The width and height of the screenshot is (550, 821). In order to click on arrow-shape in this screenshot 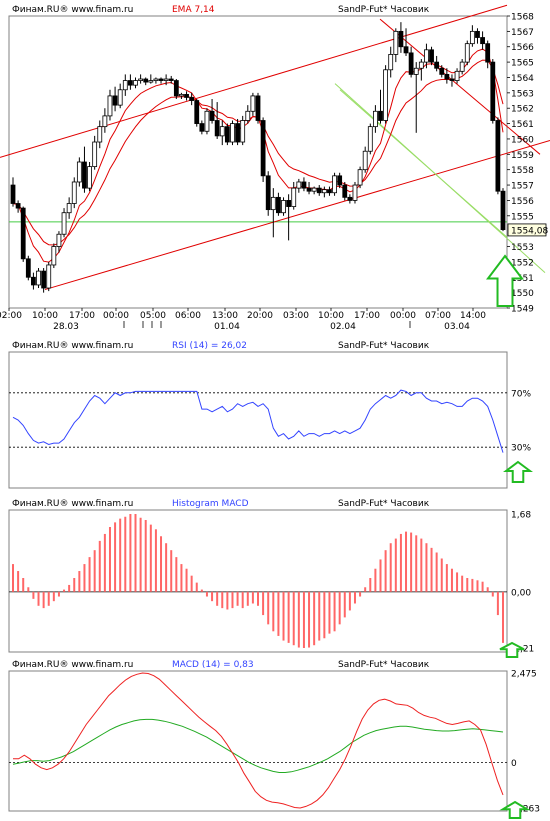, I will do `click(518, 471)`.